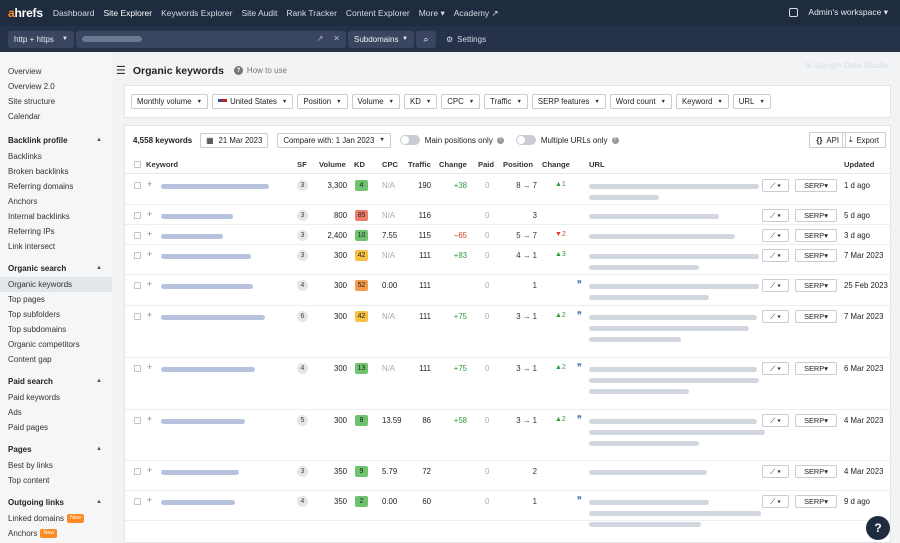  What do you see at coordinates (56, 449) in the screenshot?
I see `sidebar-section-header: Pages ▲` at bounding box center [56, 449].